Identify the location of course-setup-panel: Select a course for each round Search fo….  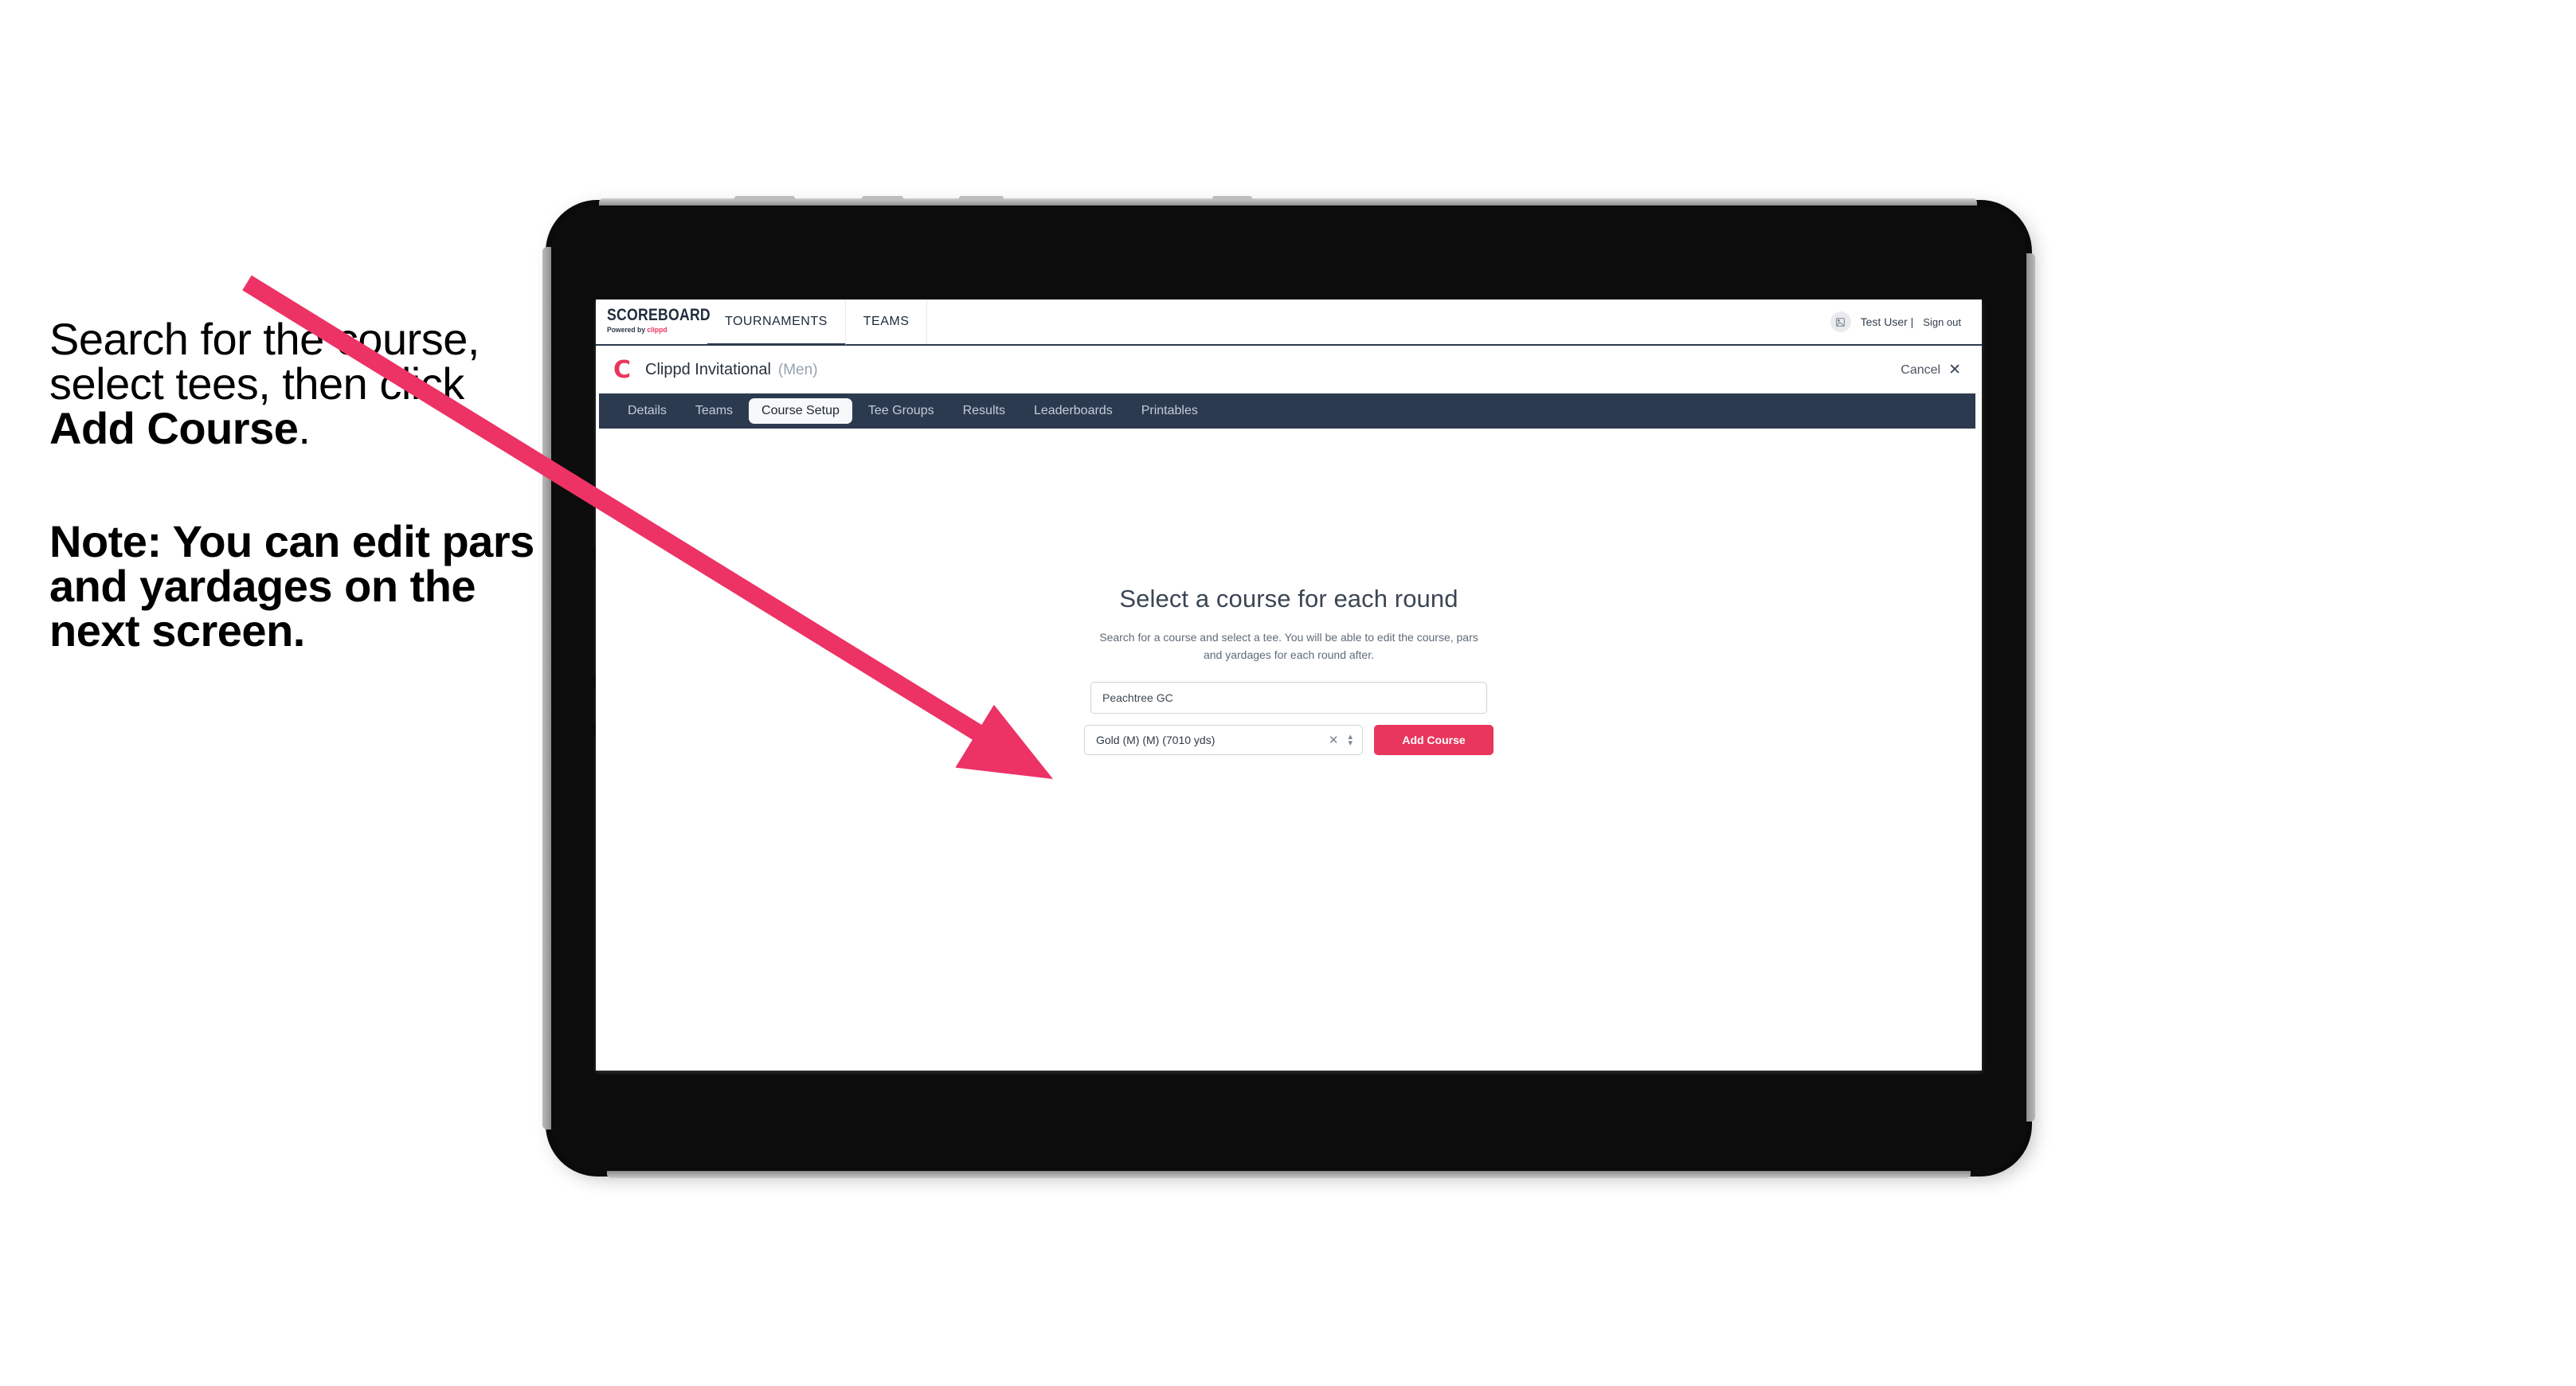
(1289, 670).